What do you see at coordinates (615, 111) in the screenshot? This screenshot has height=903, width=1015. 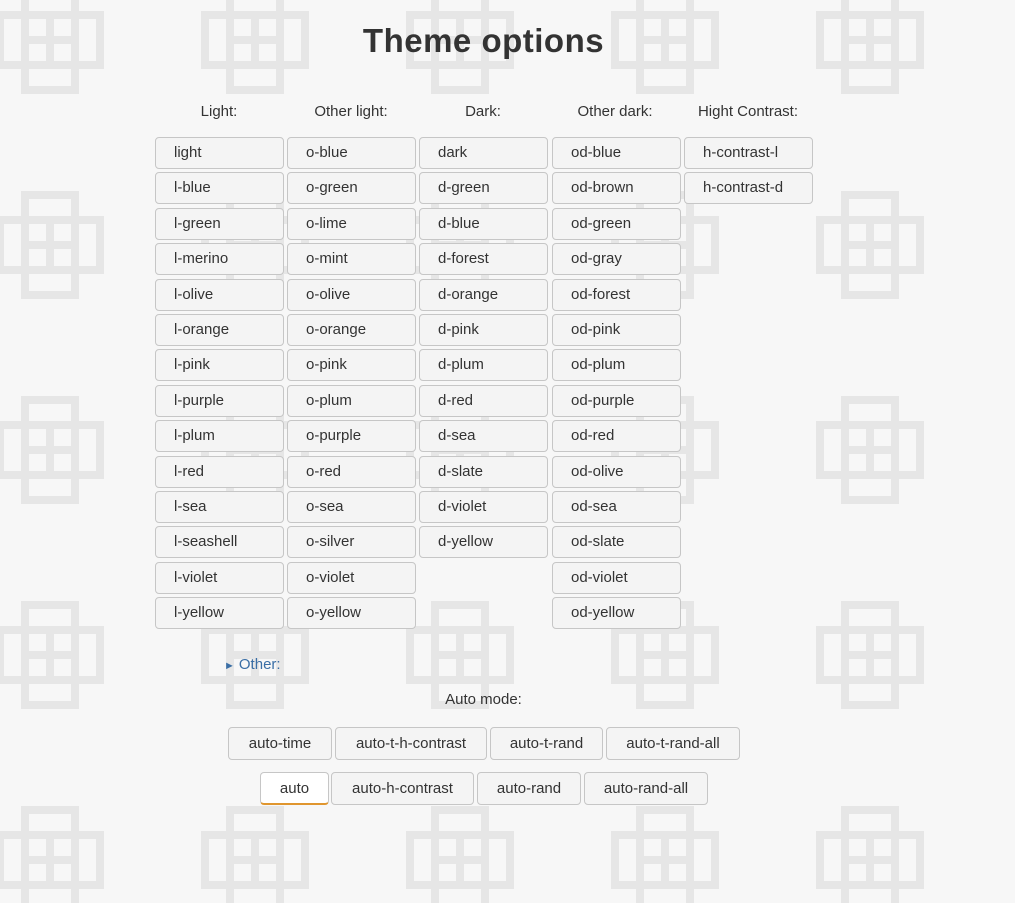 I see `column-heading-other-dark: Other dark:` at bounding box center [615, 111].